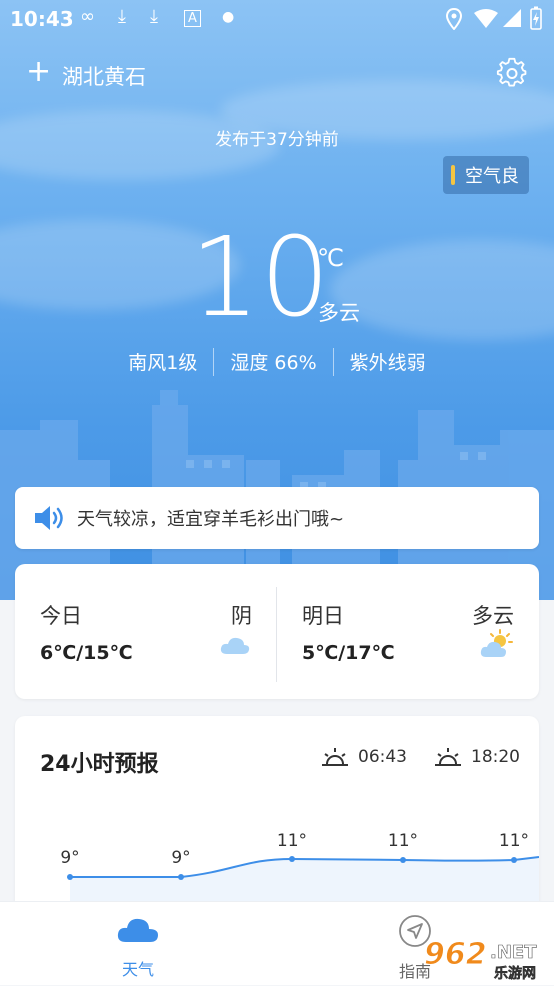 The width and height of the screenshot is (554, 986). What do you see at coordinates (86, 653) in the screenshot?
I see `day-temps: 6℃/15℃` at bounding box center [86, 653].